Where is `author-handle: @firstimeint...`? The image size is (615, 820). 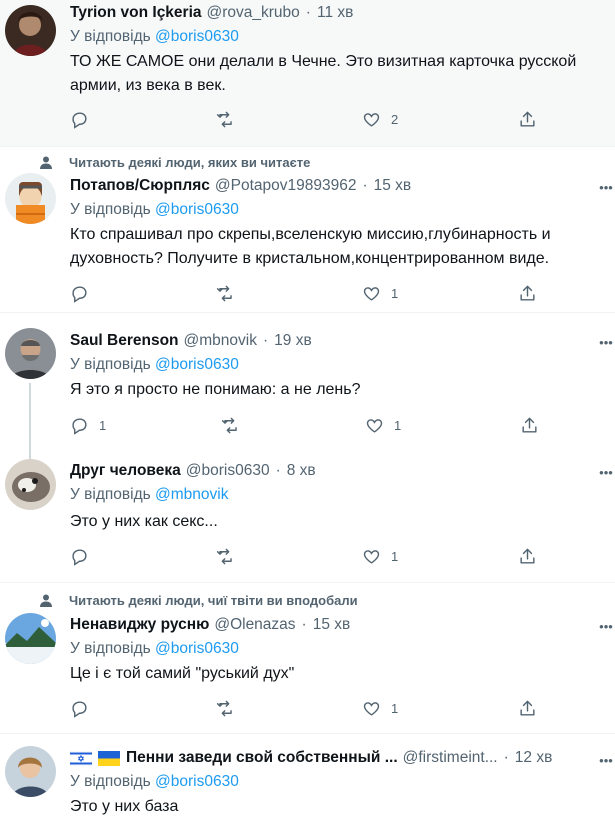
author-handle: @firstimeint... is located at coordinates (450, 758).